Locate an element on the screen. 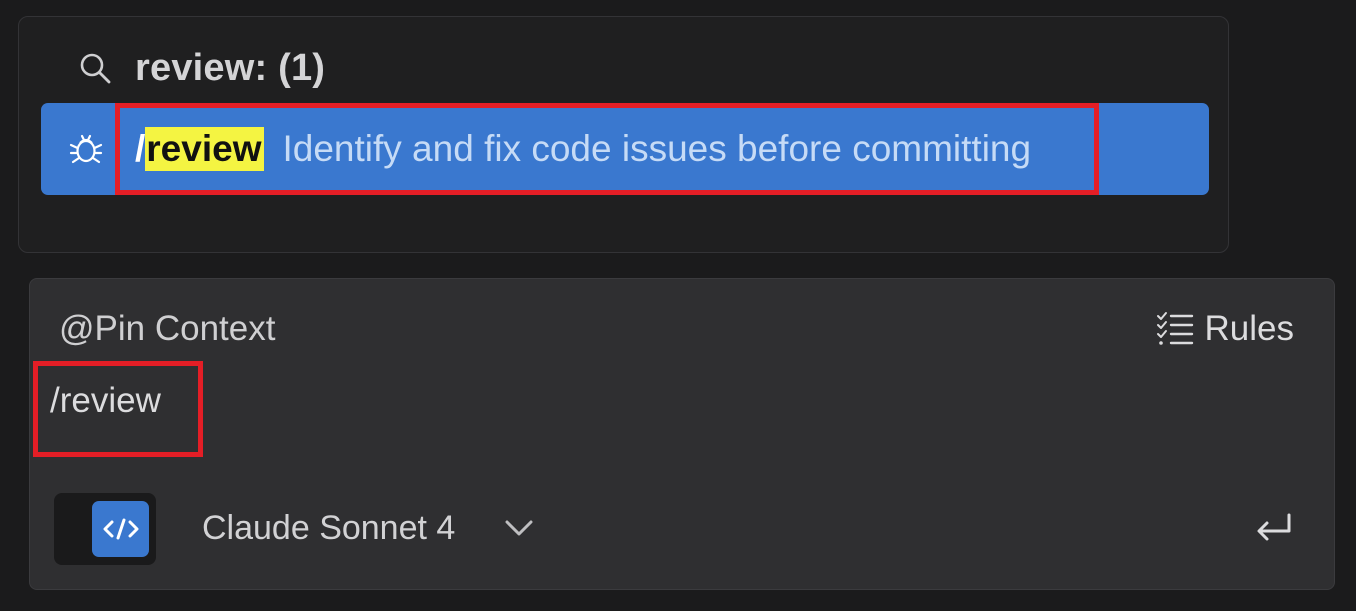 The width and height of the screenshot is (1356, 611). popup-header: review: (1) is located at coordinates (201, 68).